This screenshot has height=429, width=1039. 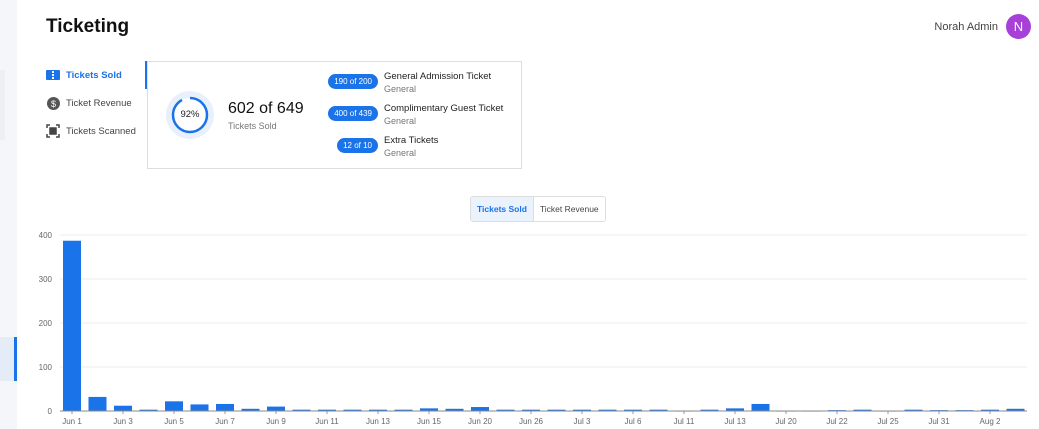 What do you see at coordinates (378, 421) in the screenshot?
I see `x-tick-label: Jun 13` at bounding box center [378, 421].